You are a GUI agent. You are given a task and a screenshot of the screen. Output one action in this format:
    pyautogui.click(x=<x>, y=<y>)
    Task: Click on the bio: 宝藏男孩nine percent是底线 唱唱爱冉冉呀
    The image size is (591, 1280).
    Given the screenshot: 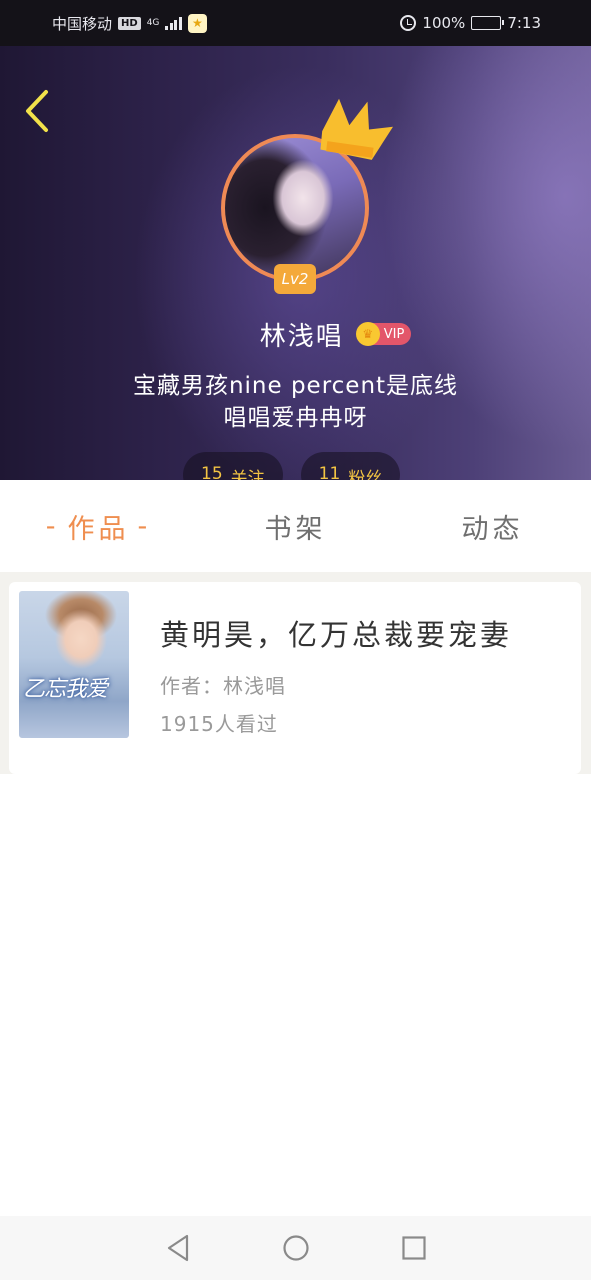 What is the action you would take?
    pyautogui.click(x=295, y=402)
    